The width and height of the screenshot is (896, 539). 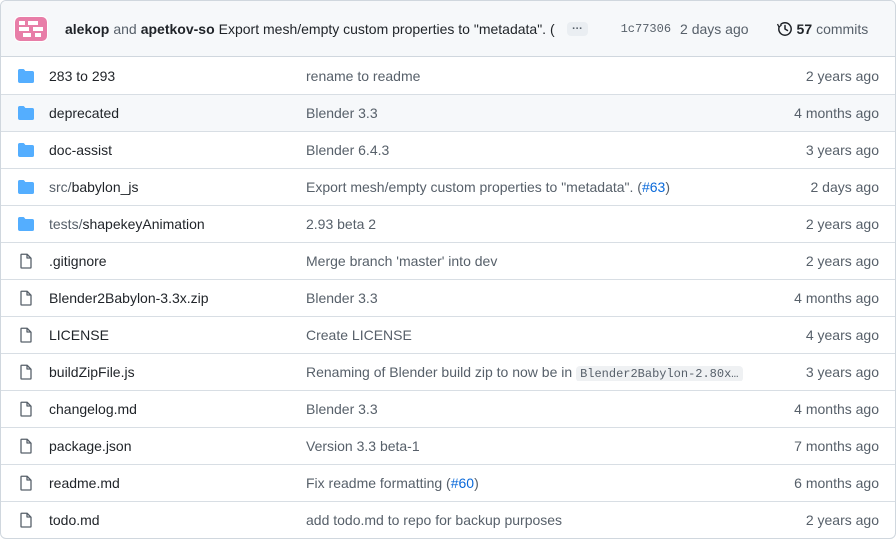 What do you see at coordinates (402, 261) in the screenshot?
I see `commit-message-text: Merge branch 'master' into dev` at bounding box center [402, 261].